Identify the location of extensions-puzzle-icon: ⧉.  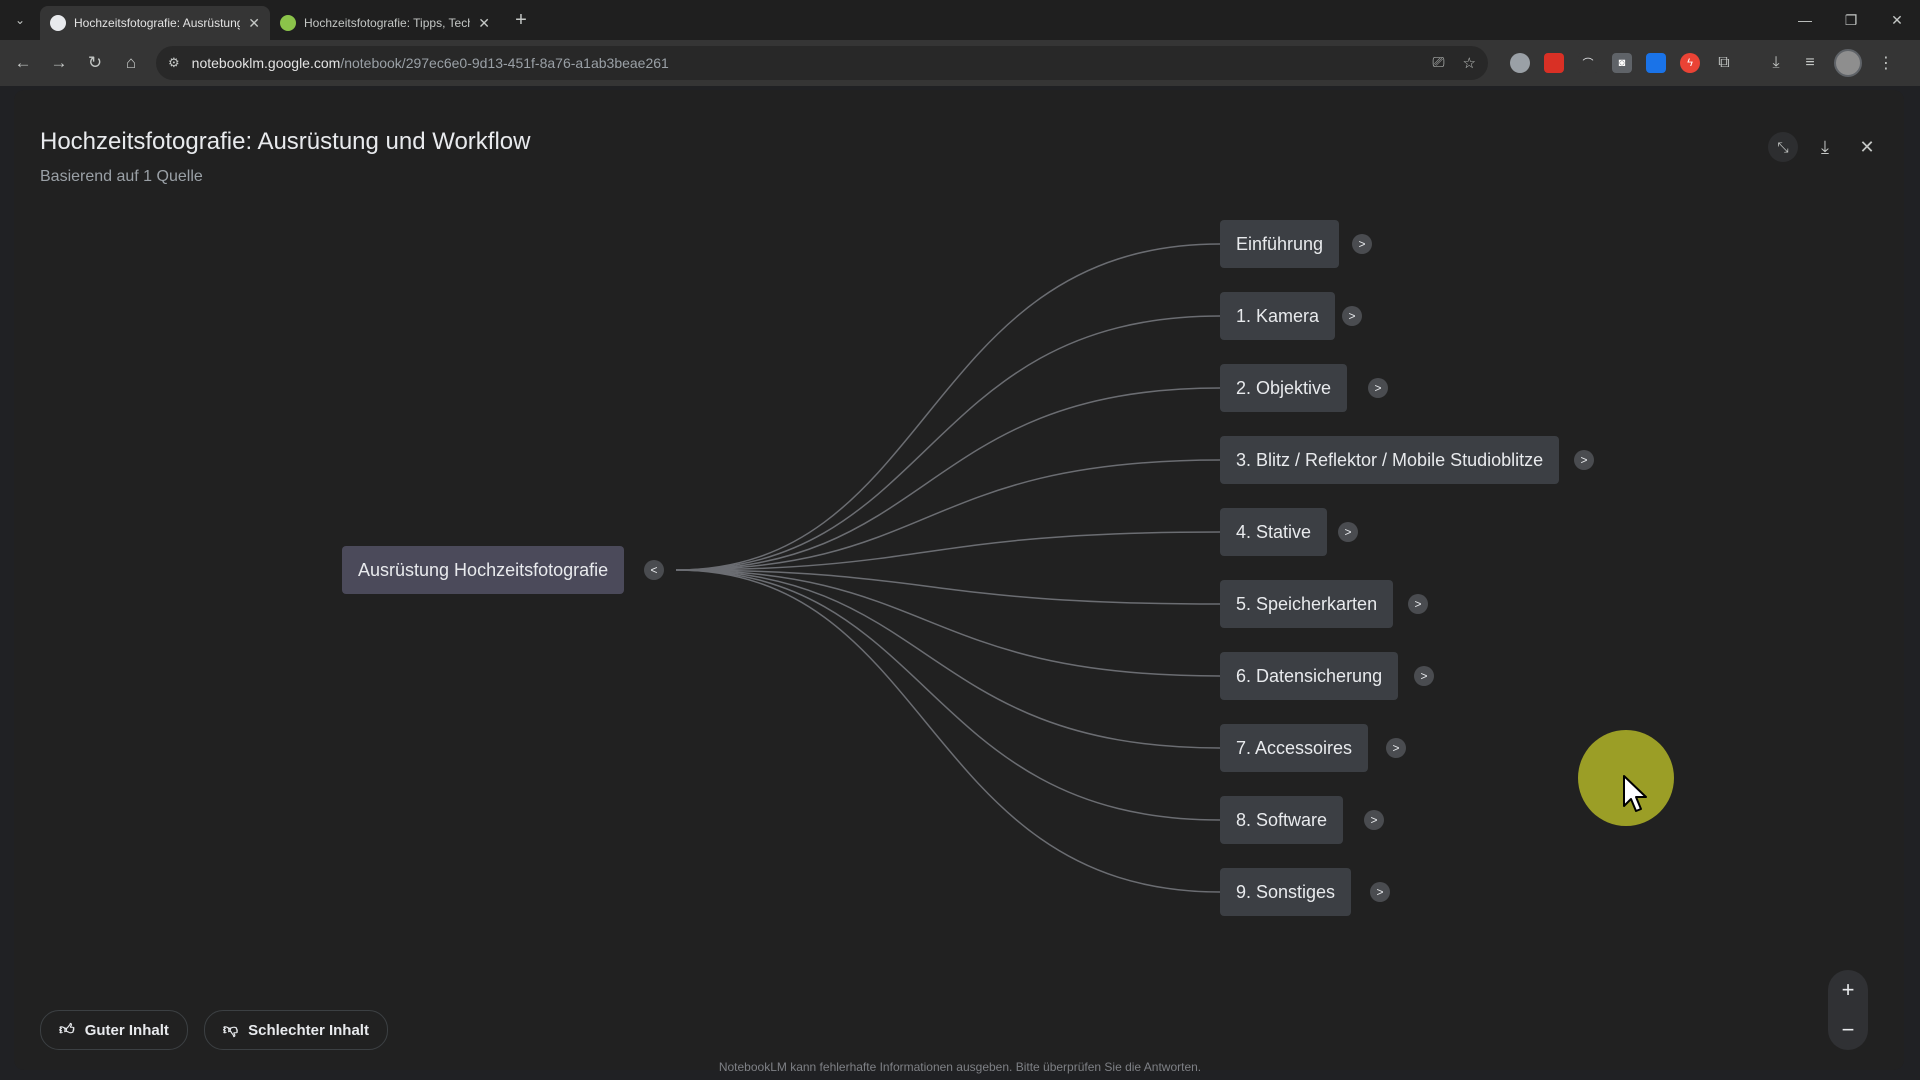
(1724, 63).